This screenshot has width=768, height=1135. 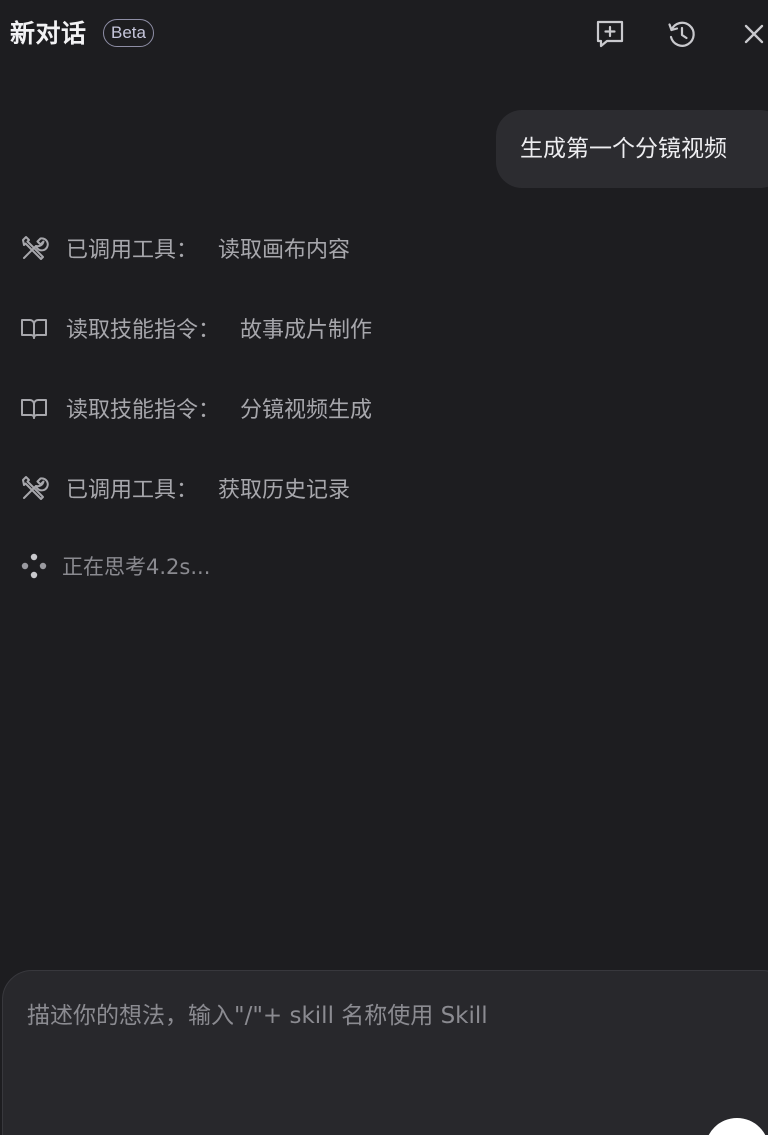 What do you see at coordinates (306, 330) in the screenshot?
I see `step-detail: 故事成片制作` at bounding box center [306, 330].